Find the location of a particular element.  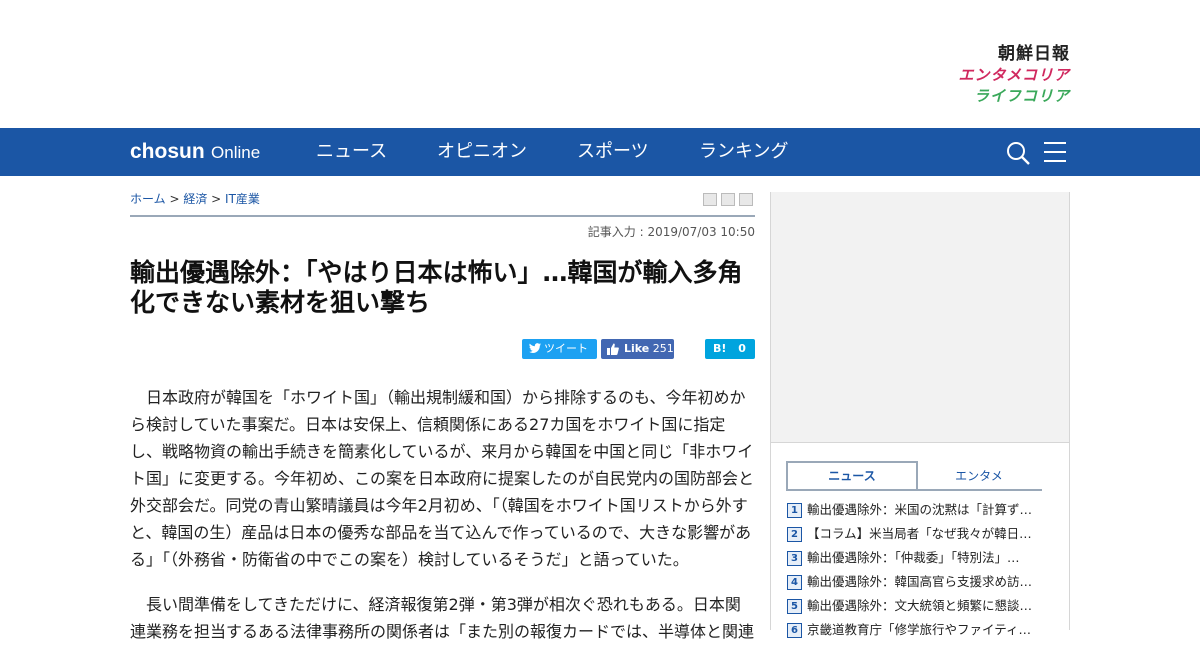

chosun-online-logo: chosun Online is located at coordinates (195, 152).